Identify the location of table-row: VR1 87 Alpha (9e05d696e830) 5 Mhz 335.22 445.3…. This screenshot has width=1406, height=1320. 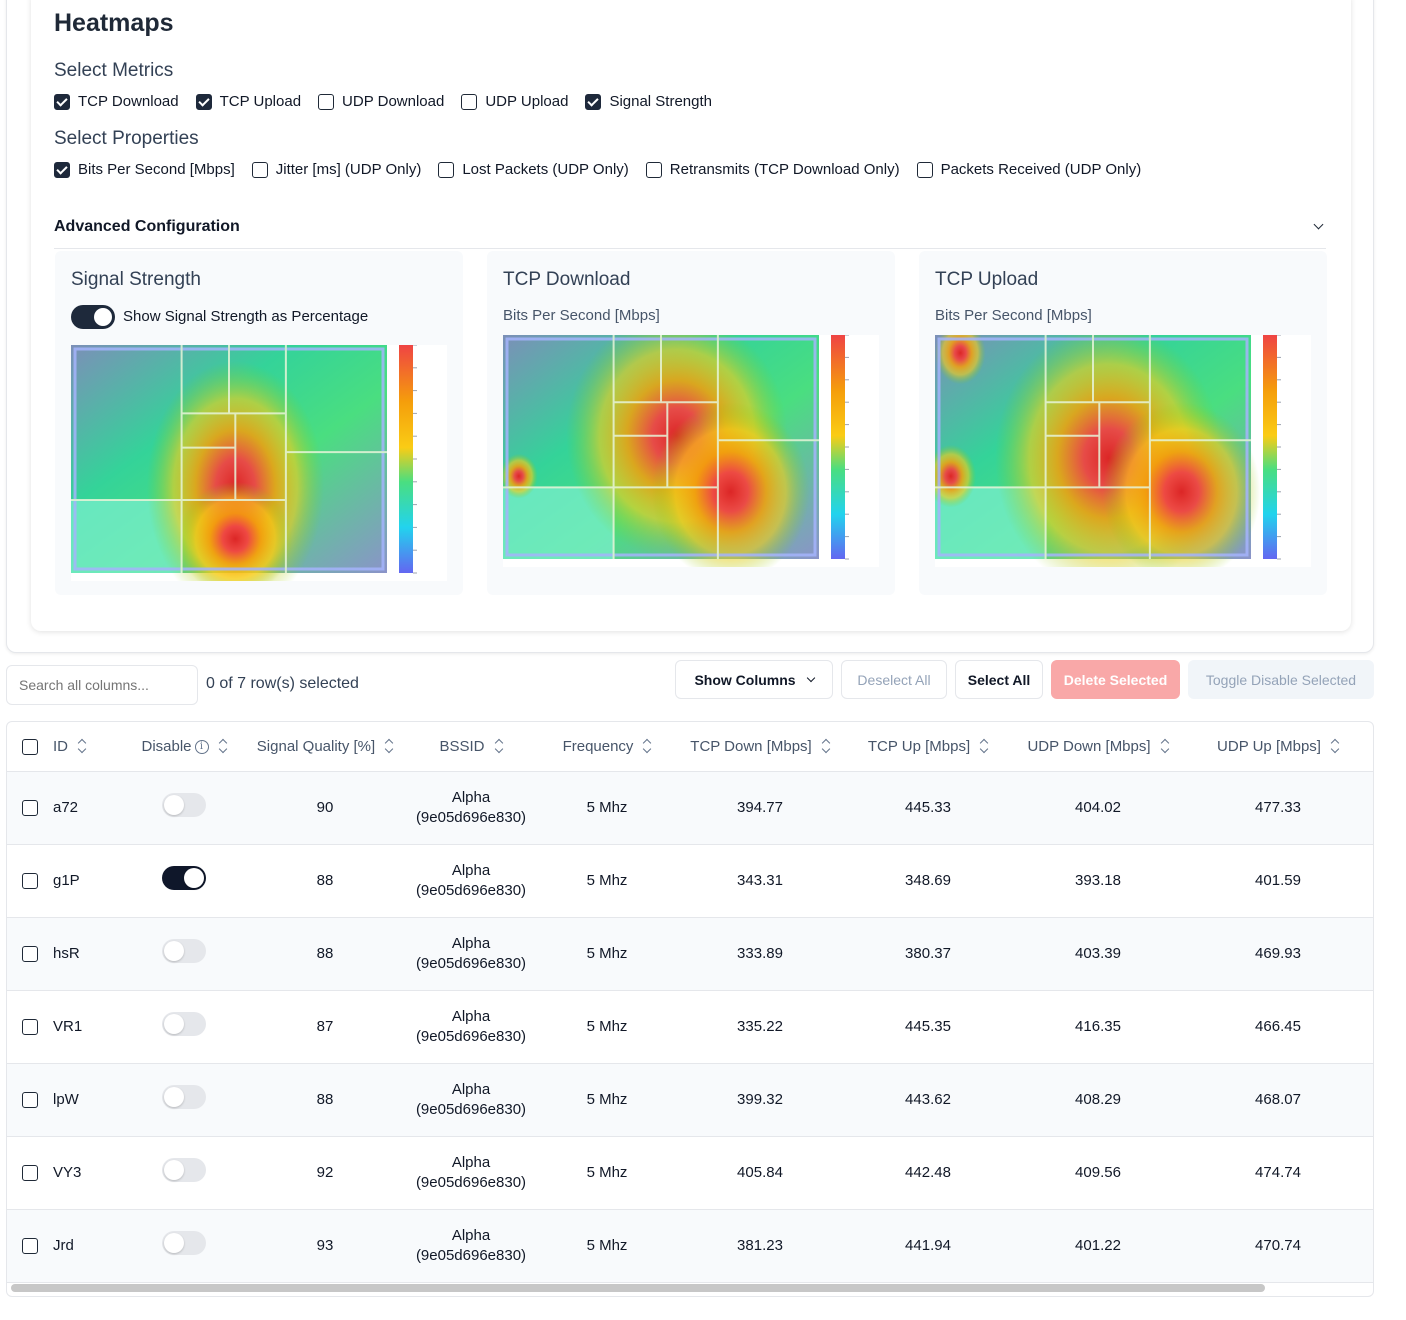
(690, 1026).